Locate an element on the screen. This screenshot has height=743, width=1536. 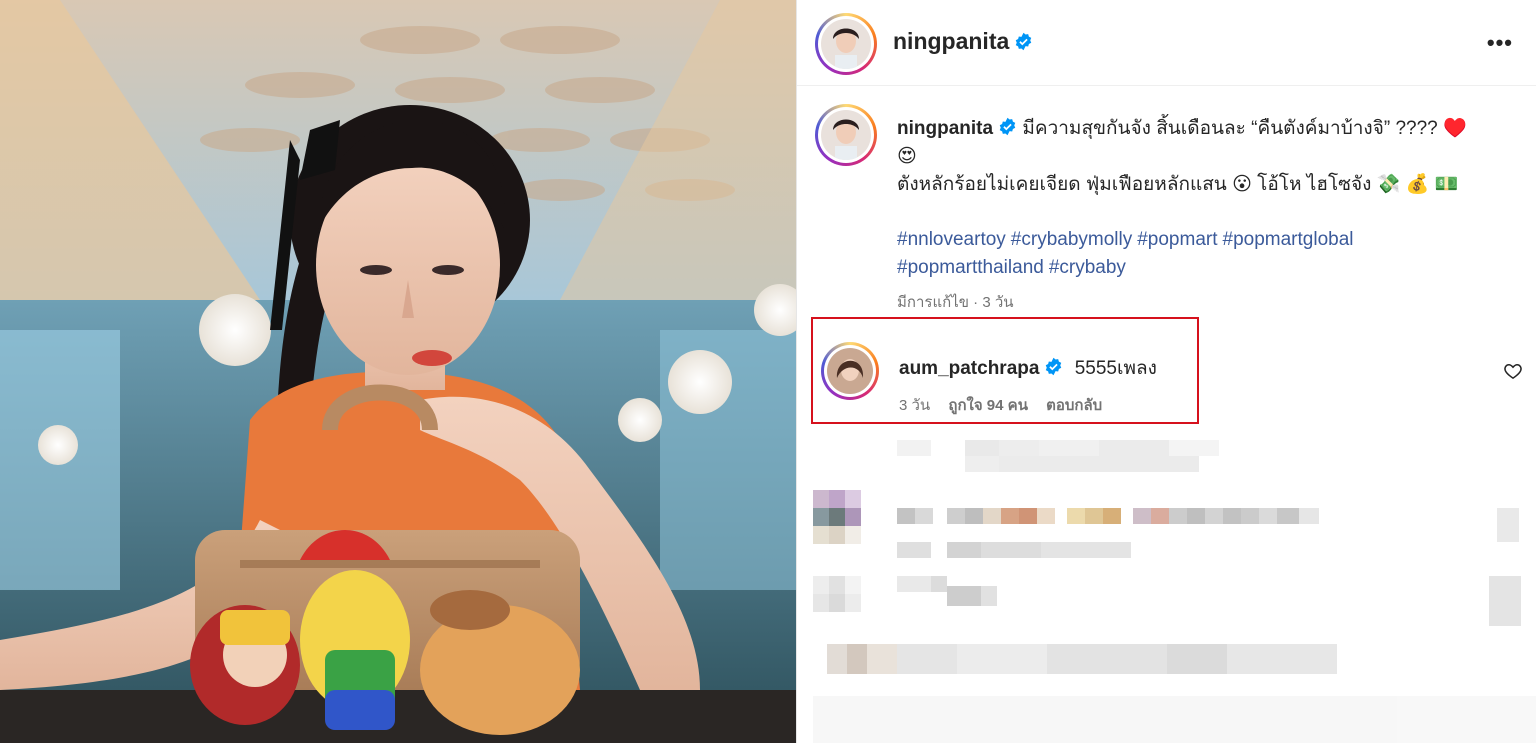
hashtag-link: #crybaby is located at coordinates (1087, 267).